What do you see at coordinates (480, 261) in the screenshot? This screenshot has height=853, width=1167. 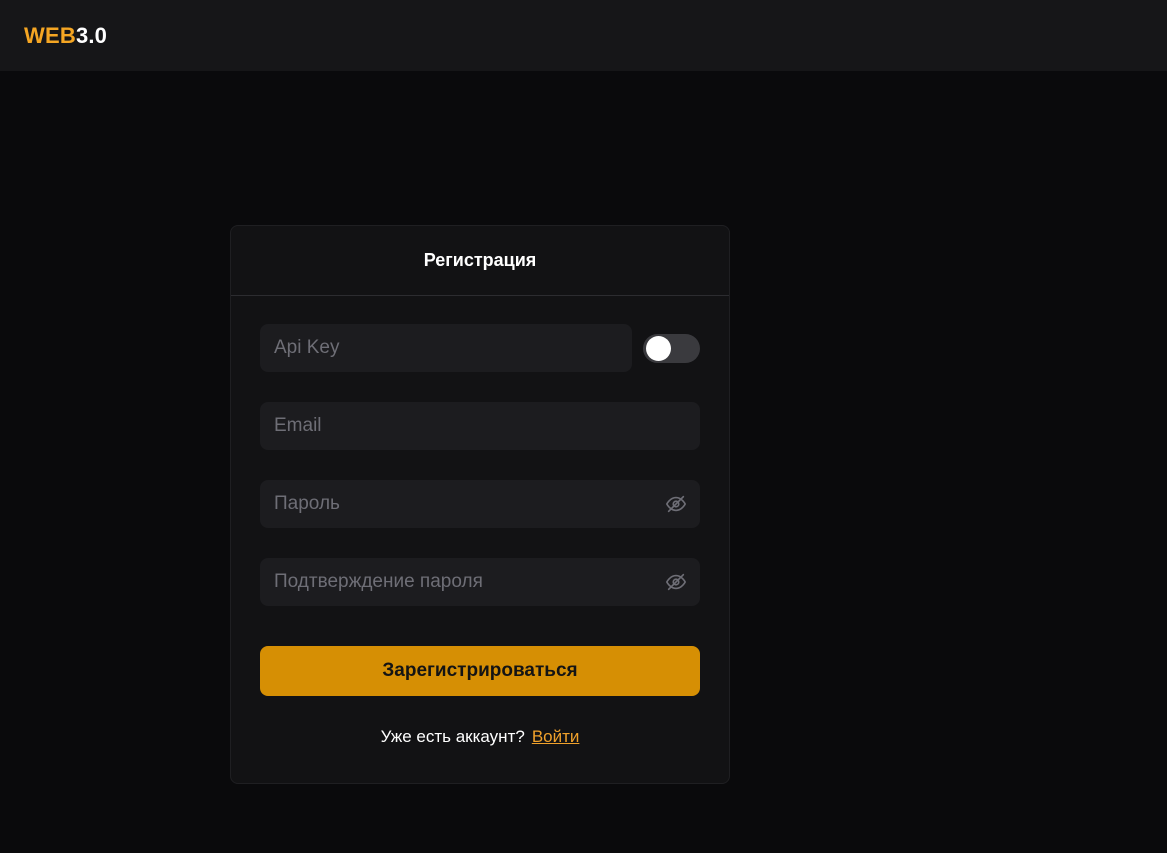 I see `card-title: Регистрация` at bounding box center [480, 261].